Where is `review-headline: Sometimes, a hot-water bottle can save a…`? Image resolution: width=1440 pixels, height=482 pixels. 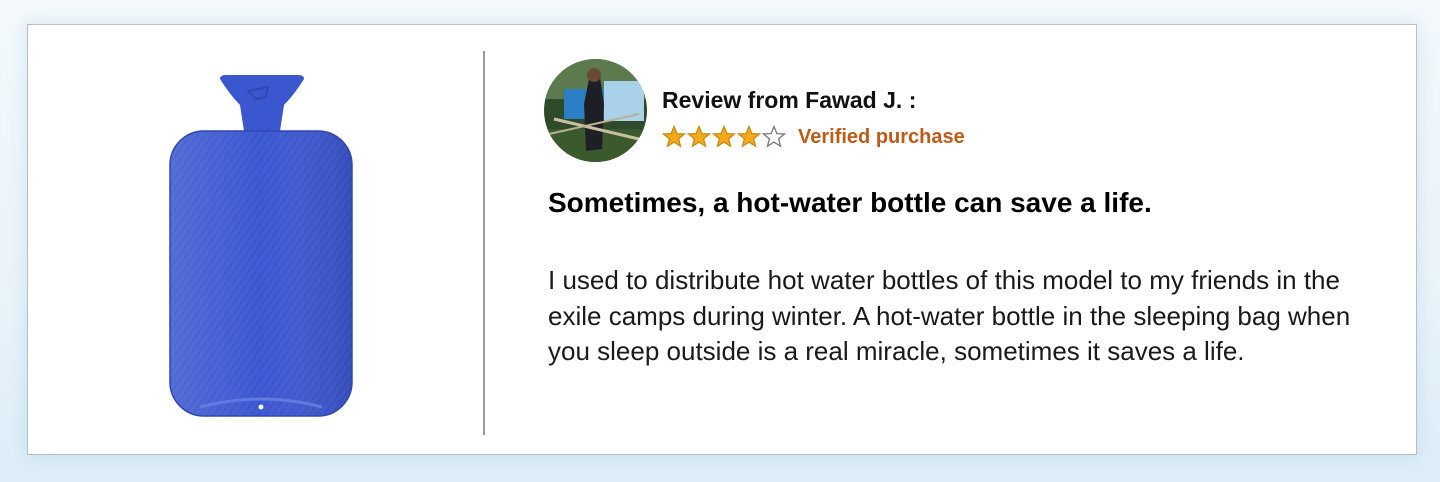
review-headline: Sometimes, a hot-water bottle can save a… is located at coordinates (850, 202).